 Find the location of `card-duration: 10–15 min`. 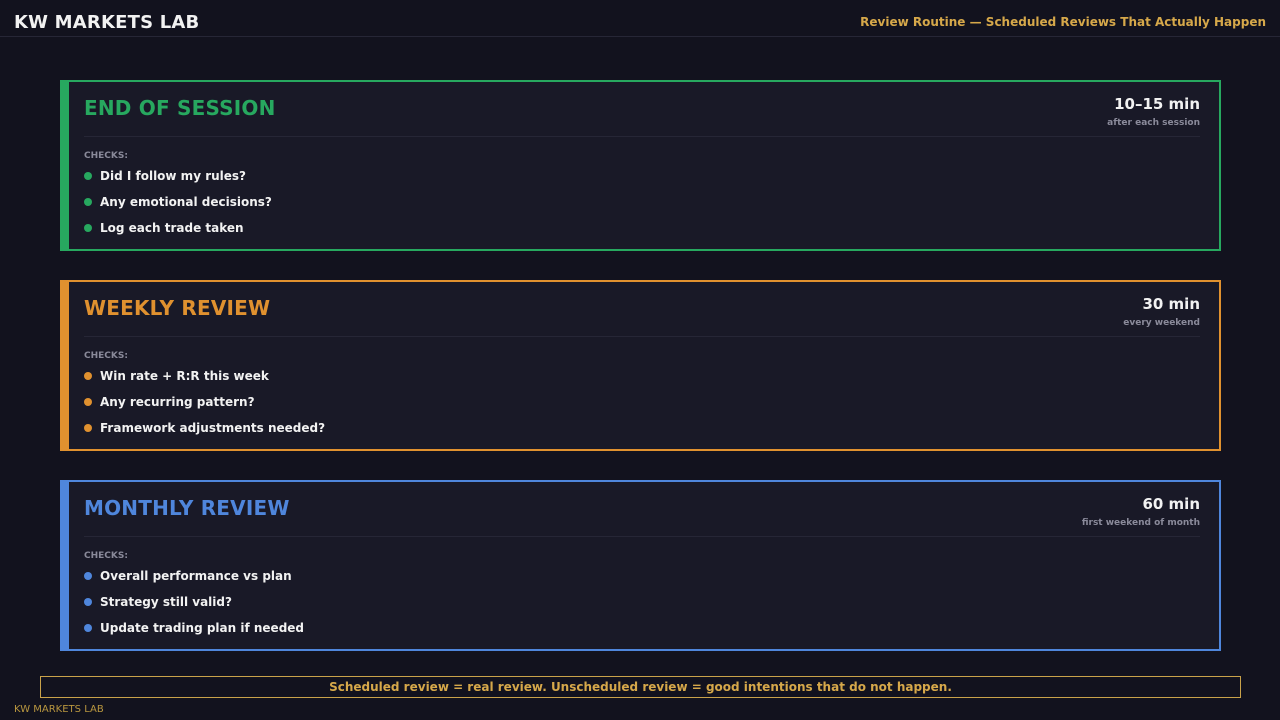

card-duration: 10–15 min is located at coordinates (1157, 104).